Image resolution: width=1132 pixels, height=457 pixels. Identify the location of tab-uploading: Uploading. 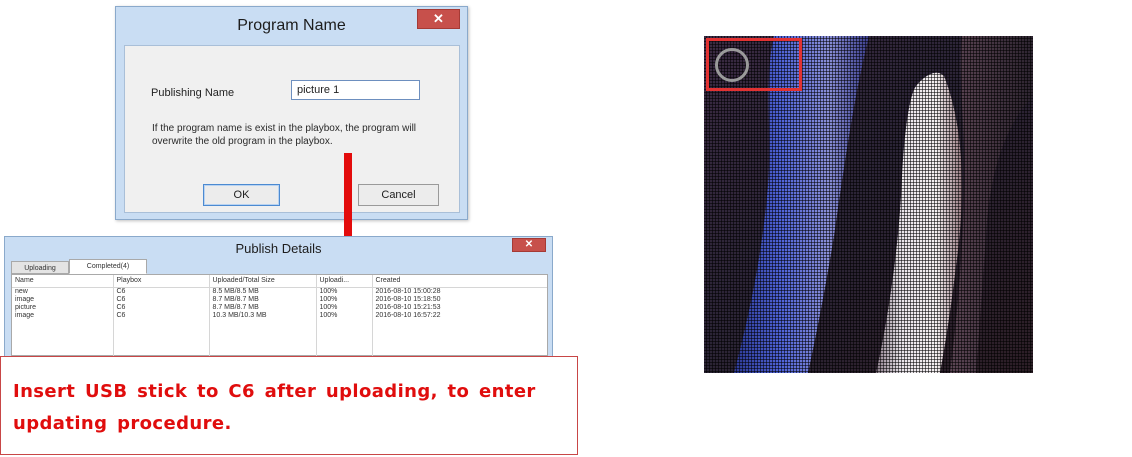
(40, 267).